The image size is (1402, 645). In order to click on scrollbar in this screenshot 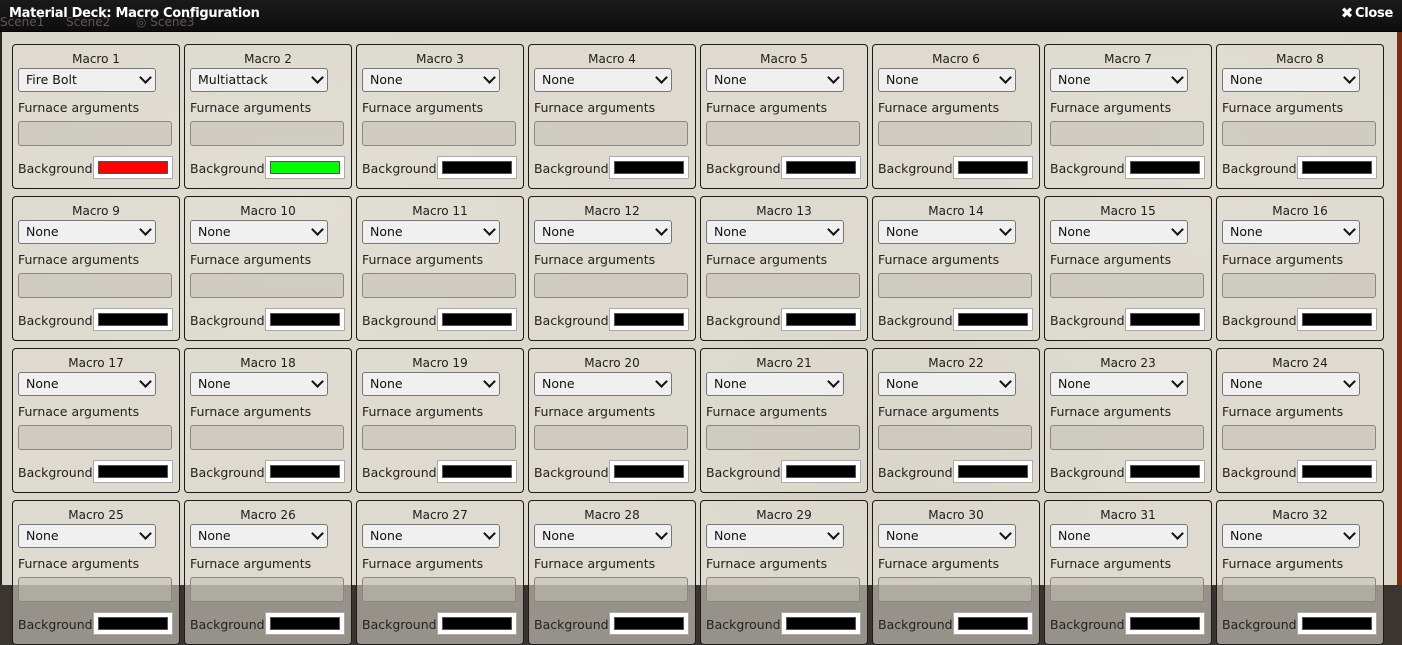, I will do `click(1399, 308)`.